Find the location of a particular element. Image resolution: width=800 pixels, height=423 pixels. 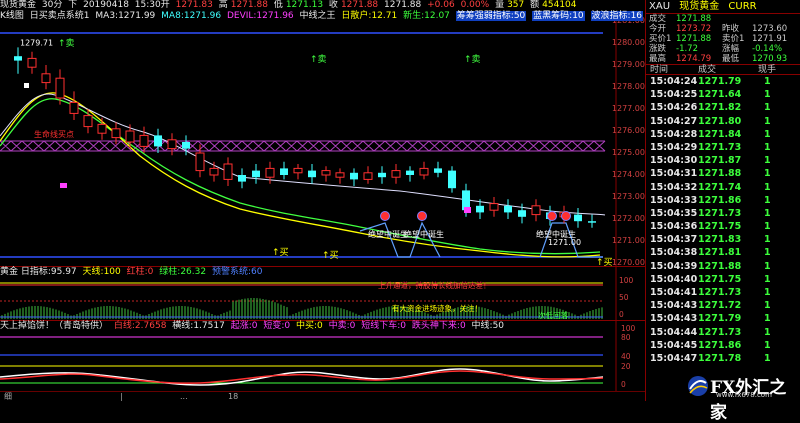

kline-label: K线图 is located at coordinates (12, 16).